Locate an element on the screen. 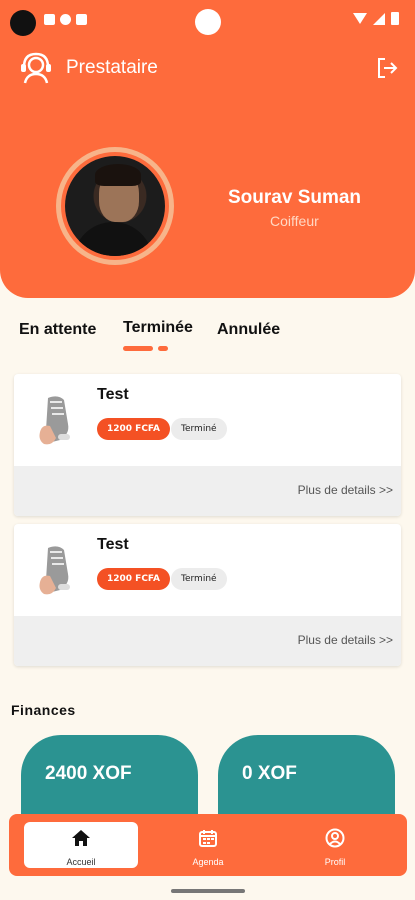  gesture-home-bar is located at coordinates (208, 891).